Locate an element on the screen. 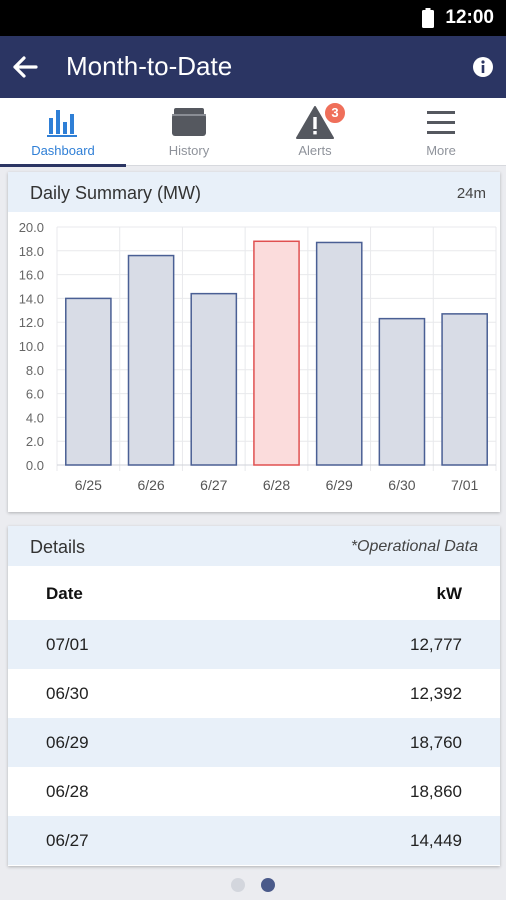  table-row: 06/28 18,860 is located at coordinates (254, 791).